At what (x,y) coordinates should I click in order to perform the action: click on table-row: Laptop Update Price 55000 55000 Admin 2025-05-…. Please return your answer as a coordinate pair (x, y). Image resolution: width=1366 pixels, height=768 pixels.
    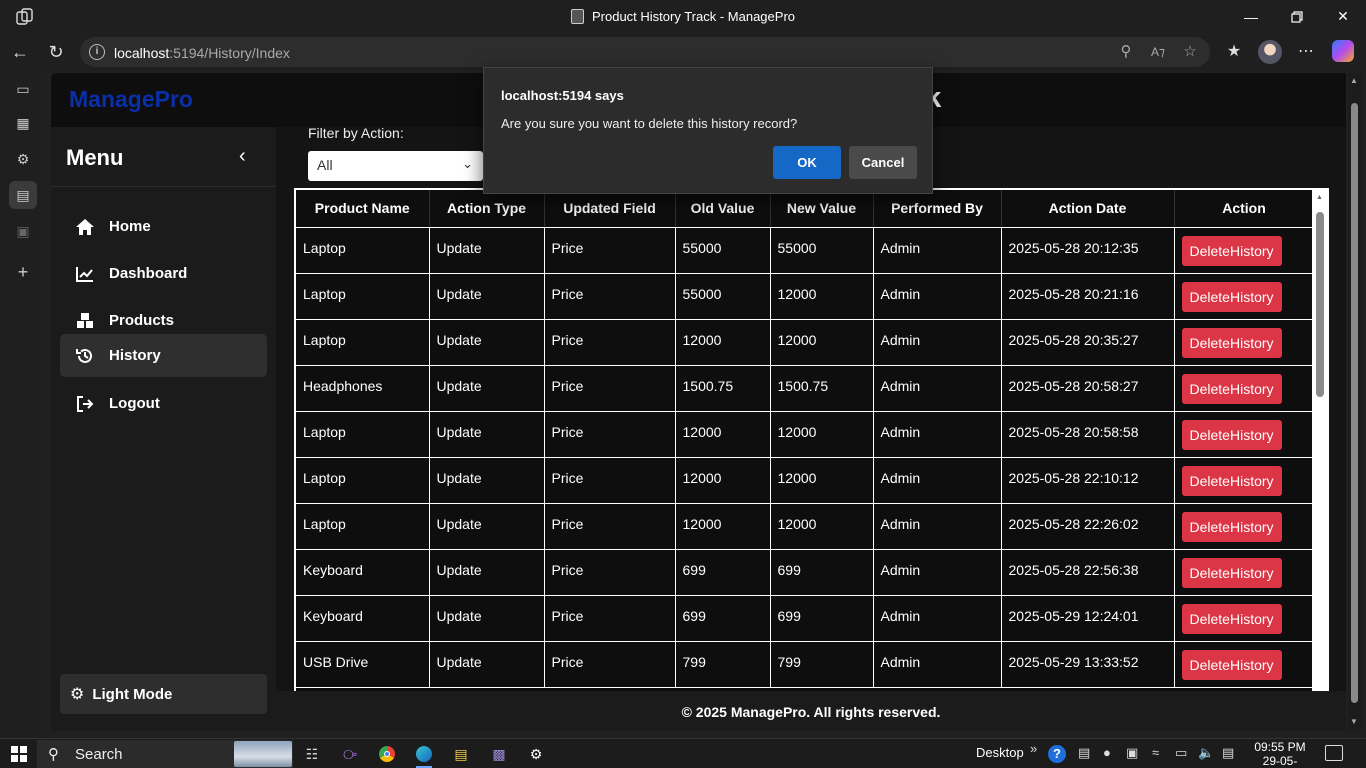
    Looking at the image, I should click on (805, 250).